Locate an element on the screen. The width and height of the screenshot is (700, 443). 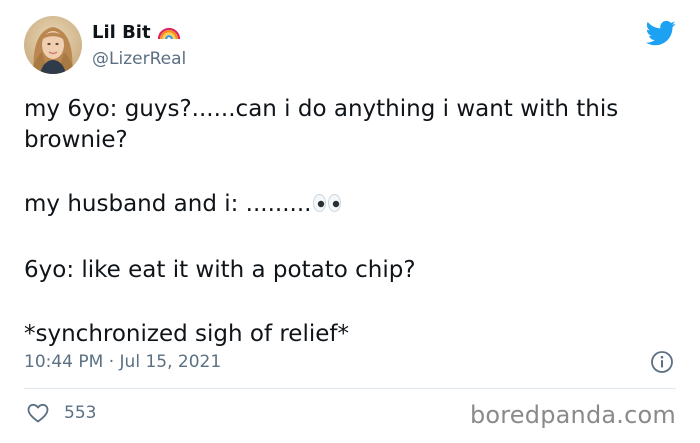
display-name: Lil Bit is located at coordinates (121, 33).